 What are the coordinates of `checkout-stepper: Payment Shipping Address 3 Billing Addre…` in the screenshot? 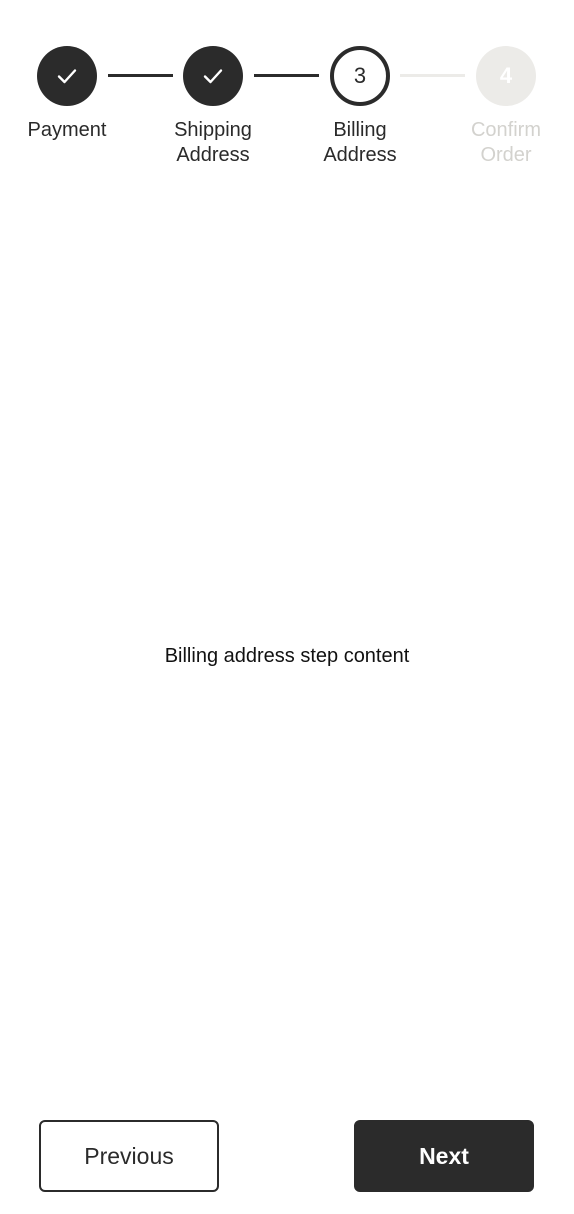 It's located at (287, 90).